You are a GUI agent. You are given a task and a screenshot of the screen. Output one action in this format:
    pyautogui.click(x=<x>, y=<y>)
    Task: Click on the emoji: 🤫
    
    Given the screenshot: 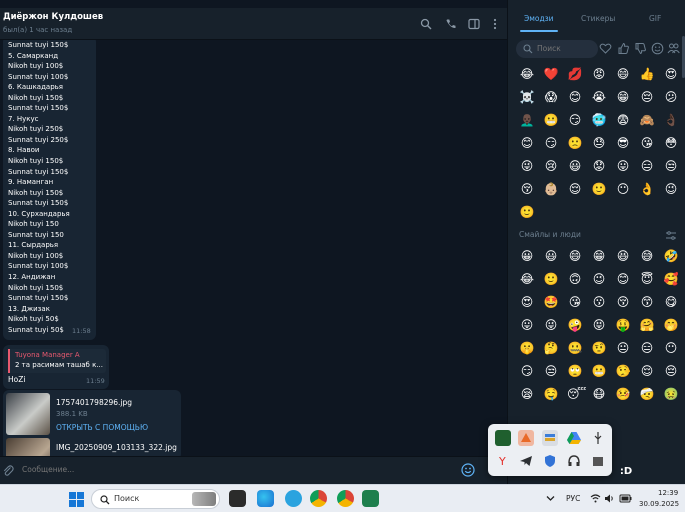 What is the action you would take?
    pyautogui.click(x=527, y=348)
    